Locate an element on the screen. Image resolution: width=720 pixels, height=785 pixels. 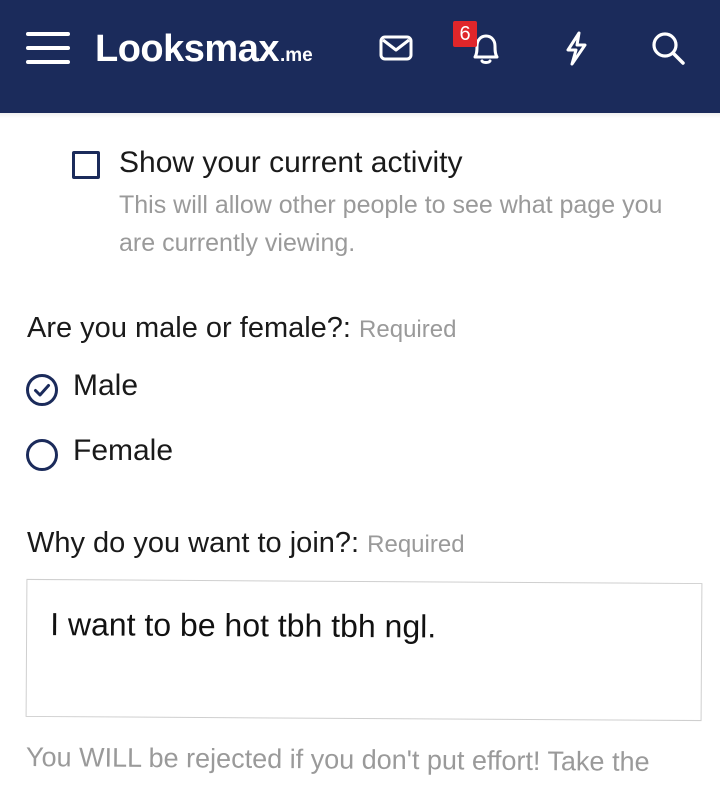
female-radio is located at coordinates (42, 455).